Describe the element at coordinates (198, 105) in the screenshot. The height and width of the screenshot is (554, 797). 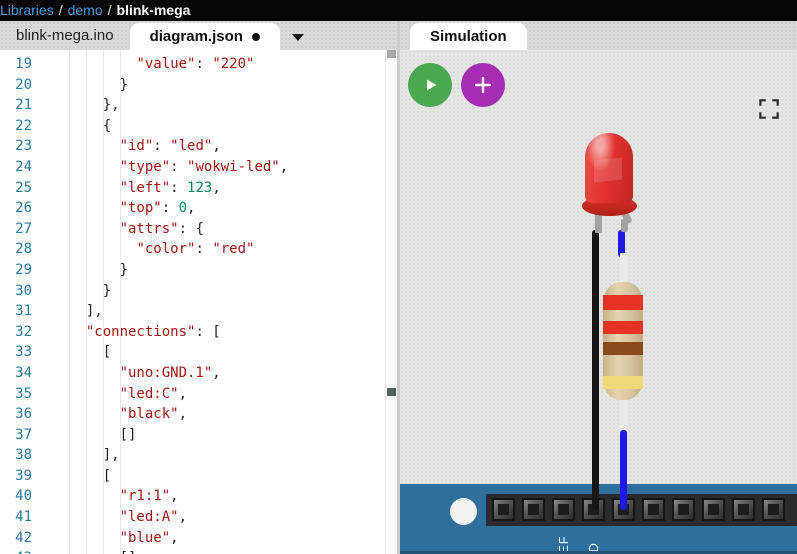
I see `code-line: 21 },` at that location.